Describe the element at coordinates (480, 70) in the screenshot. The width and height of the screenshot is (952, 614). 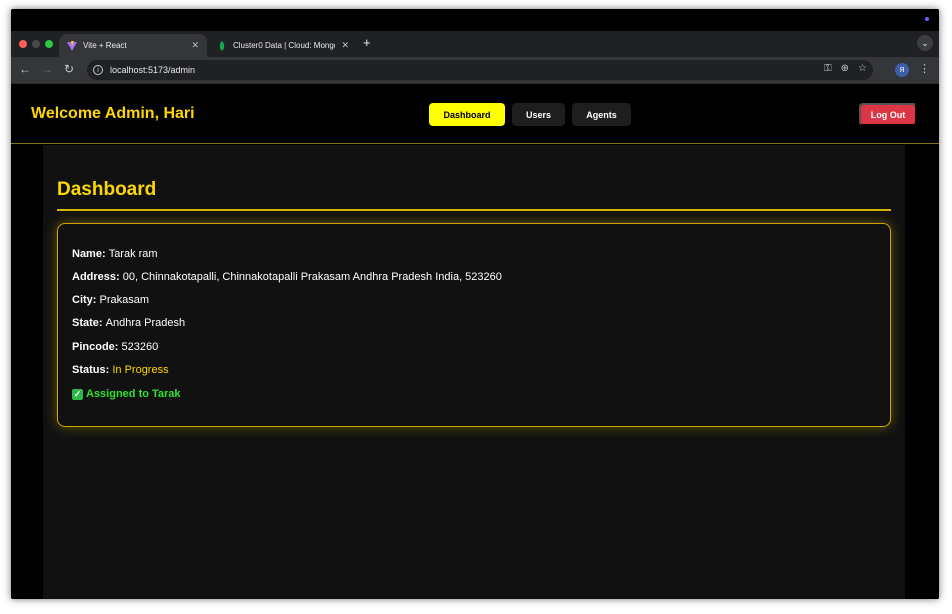
I see `address-bar: i localhost:5173/admin ⚿ ⊕ ☆` at that location.